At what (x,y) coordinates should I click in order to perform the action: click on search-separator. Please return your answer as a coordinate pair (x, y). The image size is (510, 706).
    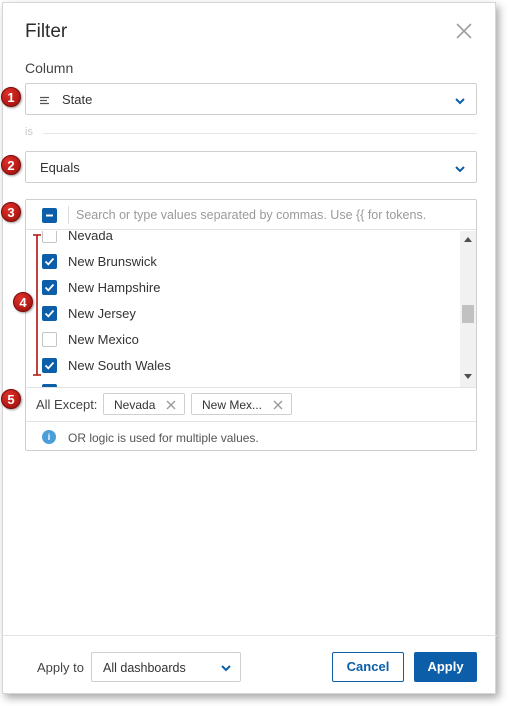
    Looking at the image, I should click on (68, 215).